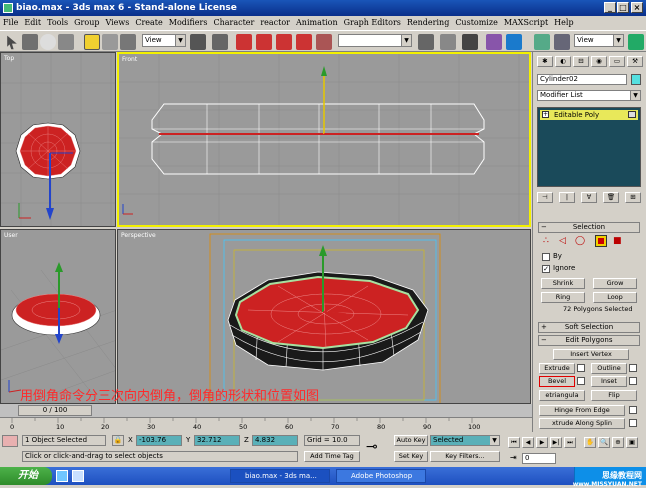 This screenshot has height=488, width=646. What do you see at coordinates (317, 23) in the screenshot?
I see `menu-animation: Animation` at bounding box center [317, 23].